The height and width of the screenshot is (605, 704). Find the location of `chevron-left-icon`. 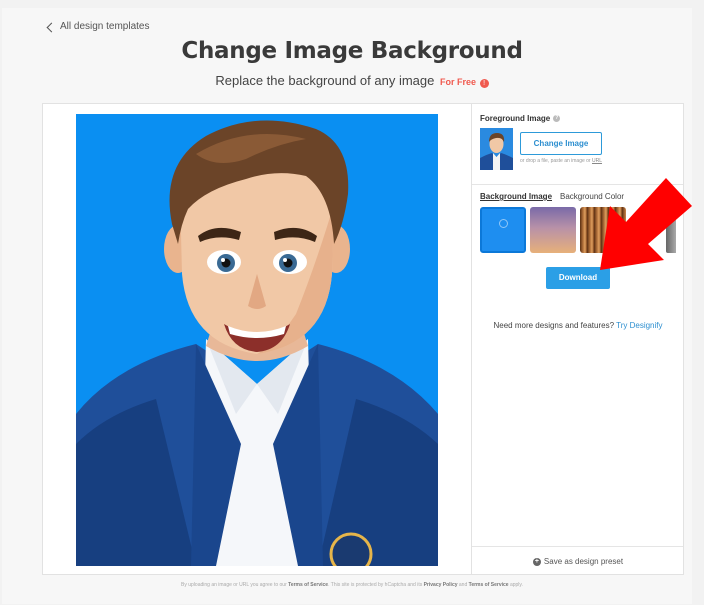

chevron-left-icon is located at coordinates (51, 27).